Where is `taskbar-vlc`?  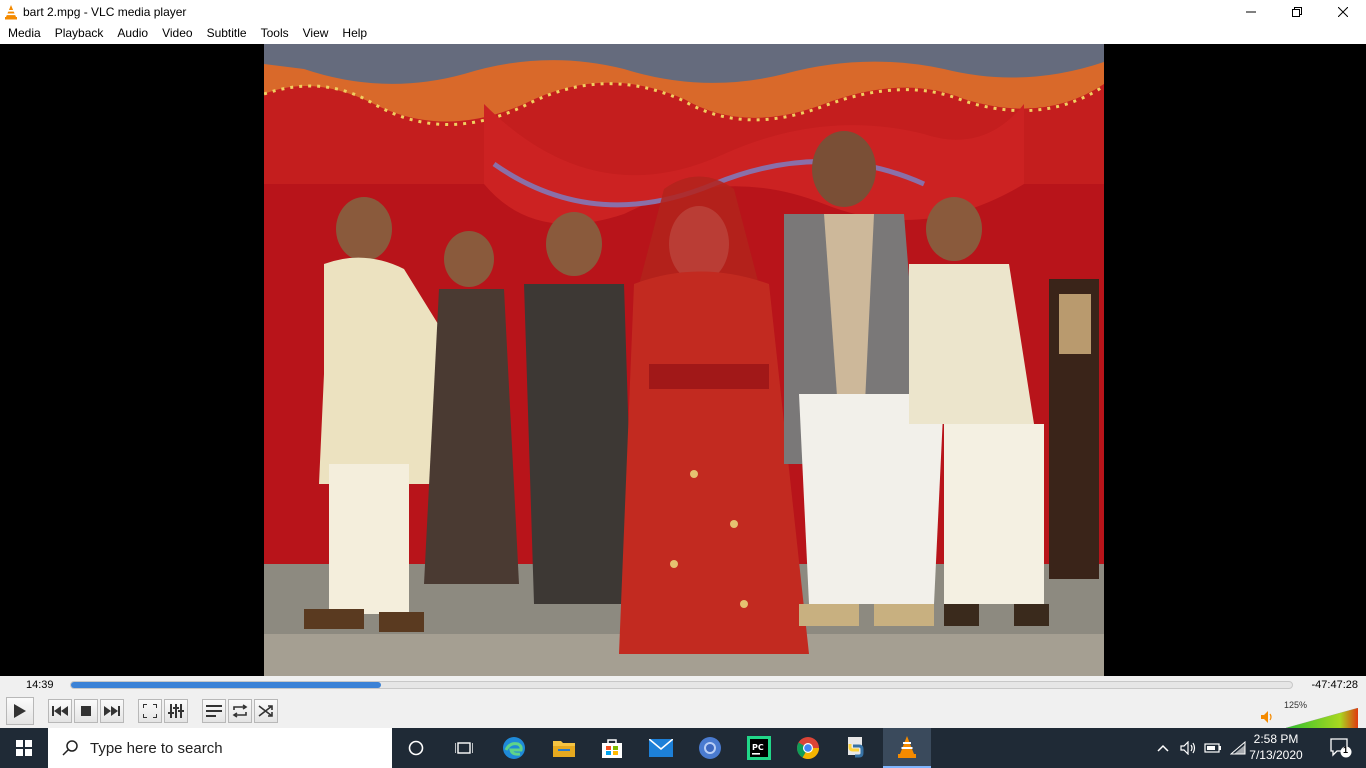
taskbar-vlc is located at coordinates (907, 748).